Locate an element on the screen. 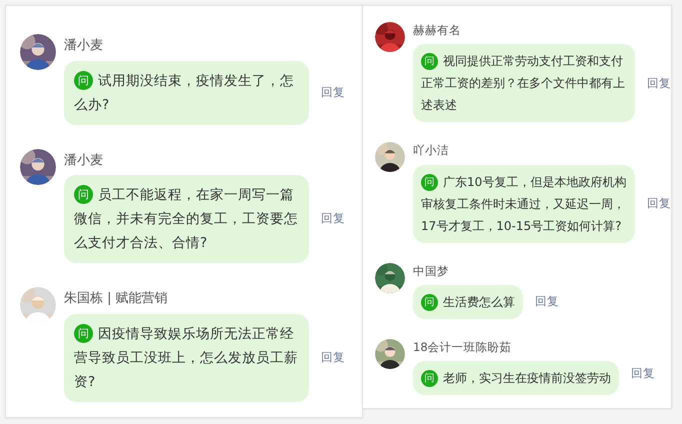 The width and height of the screenshot is (682, 424). question-text: 问 生活费怎么算 is located at coordinates (468, 301).